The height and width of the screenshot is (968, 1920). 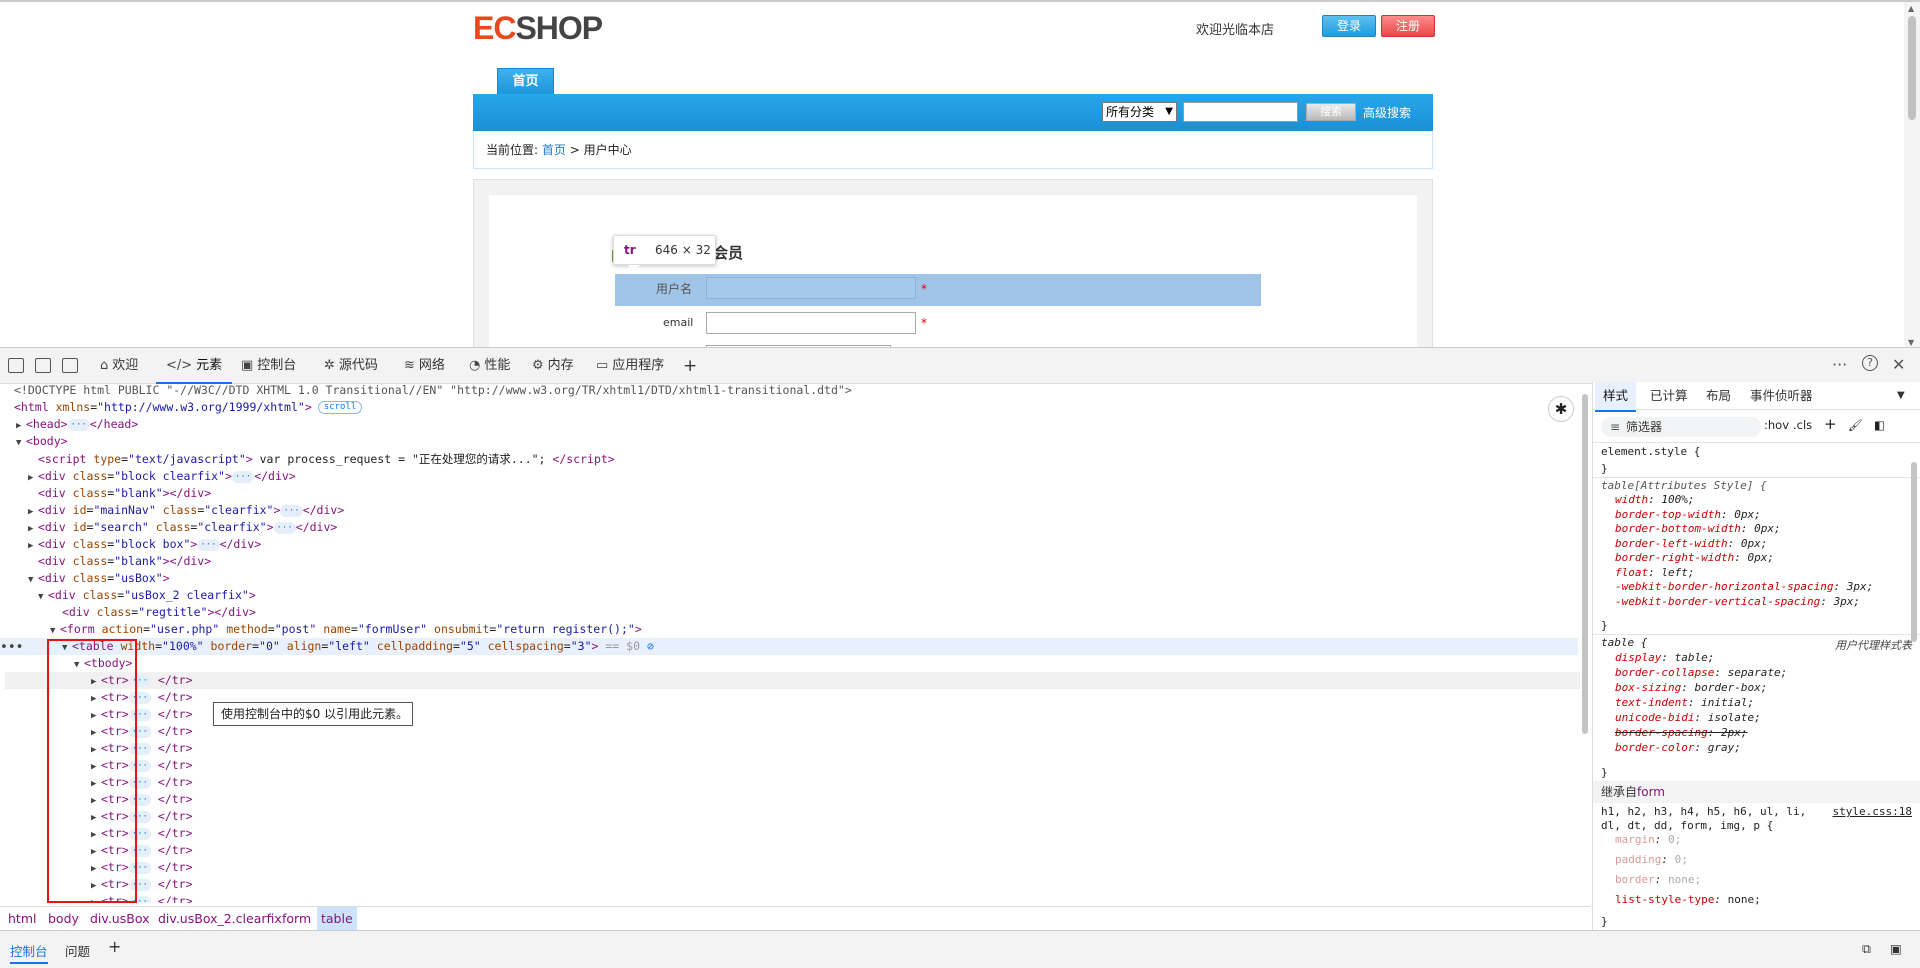 What do you see at coordinates (489, 366) in the screenshot?
I see `tab-performance: ◔ 性能` at bounding box center [489, 366].